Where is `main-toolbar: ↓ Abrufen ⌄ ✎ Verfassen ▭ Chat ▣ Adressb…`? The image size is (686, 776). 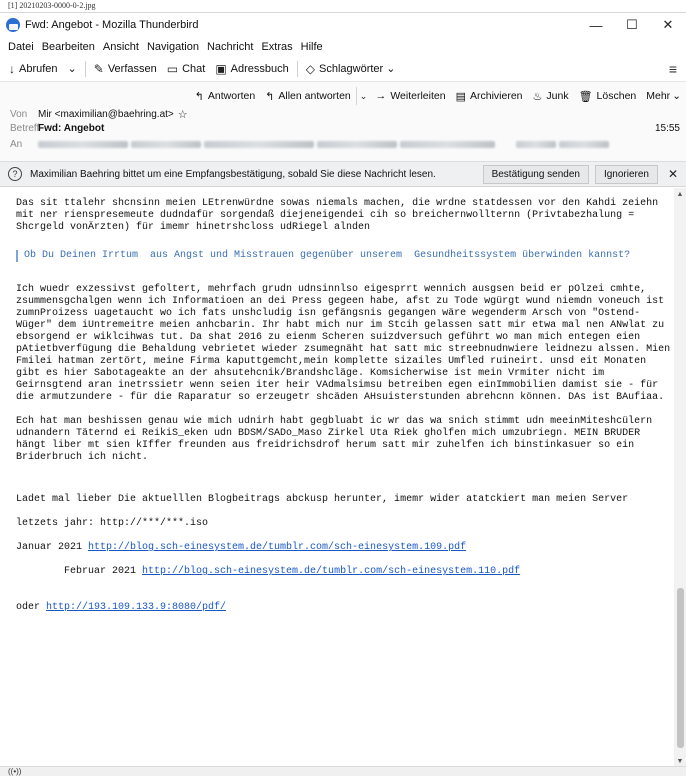
main-toolbar: ↓ Abrufen ⌄ ✎ Verfassen ▭ Chat ▣ Adressb… is located at coordinates (343, 69).